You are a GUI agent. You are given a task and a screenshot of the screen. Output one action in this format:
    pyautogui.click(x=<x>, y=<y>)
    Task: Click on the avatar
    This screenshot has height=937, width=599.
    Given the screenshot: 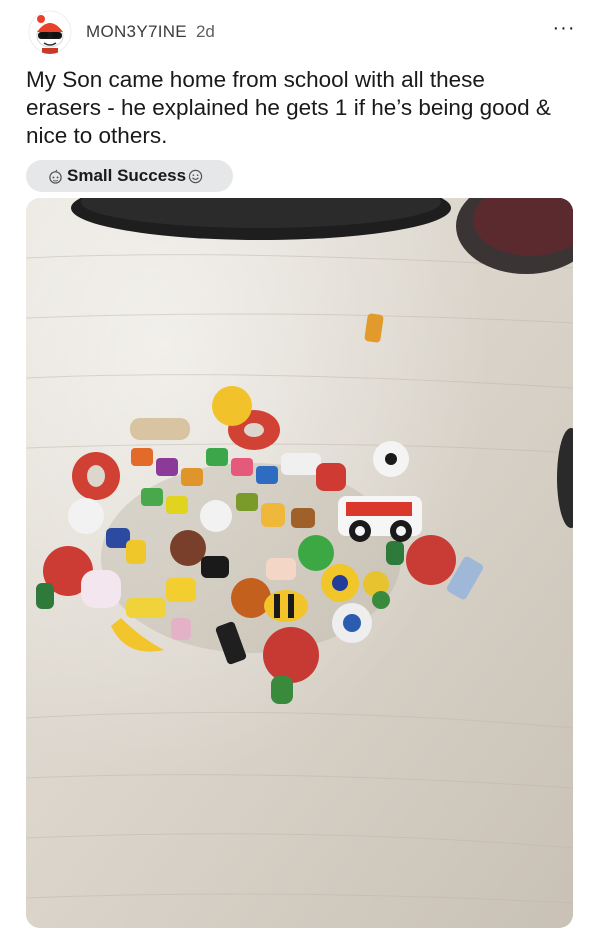 What is the action you would take?
    pyautogui.click(x=50, y=32)
    